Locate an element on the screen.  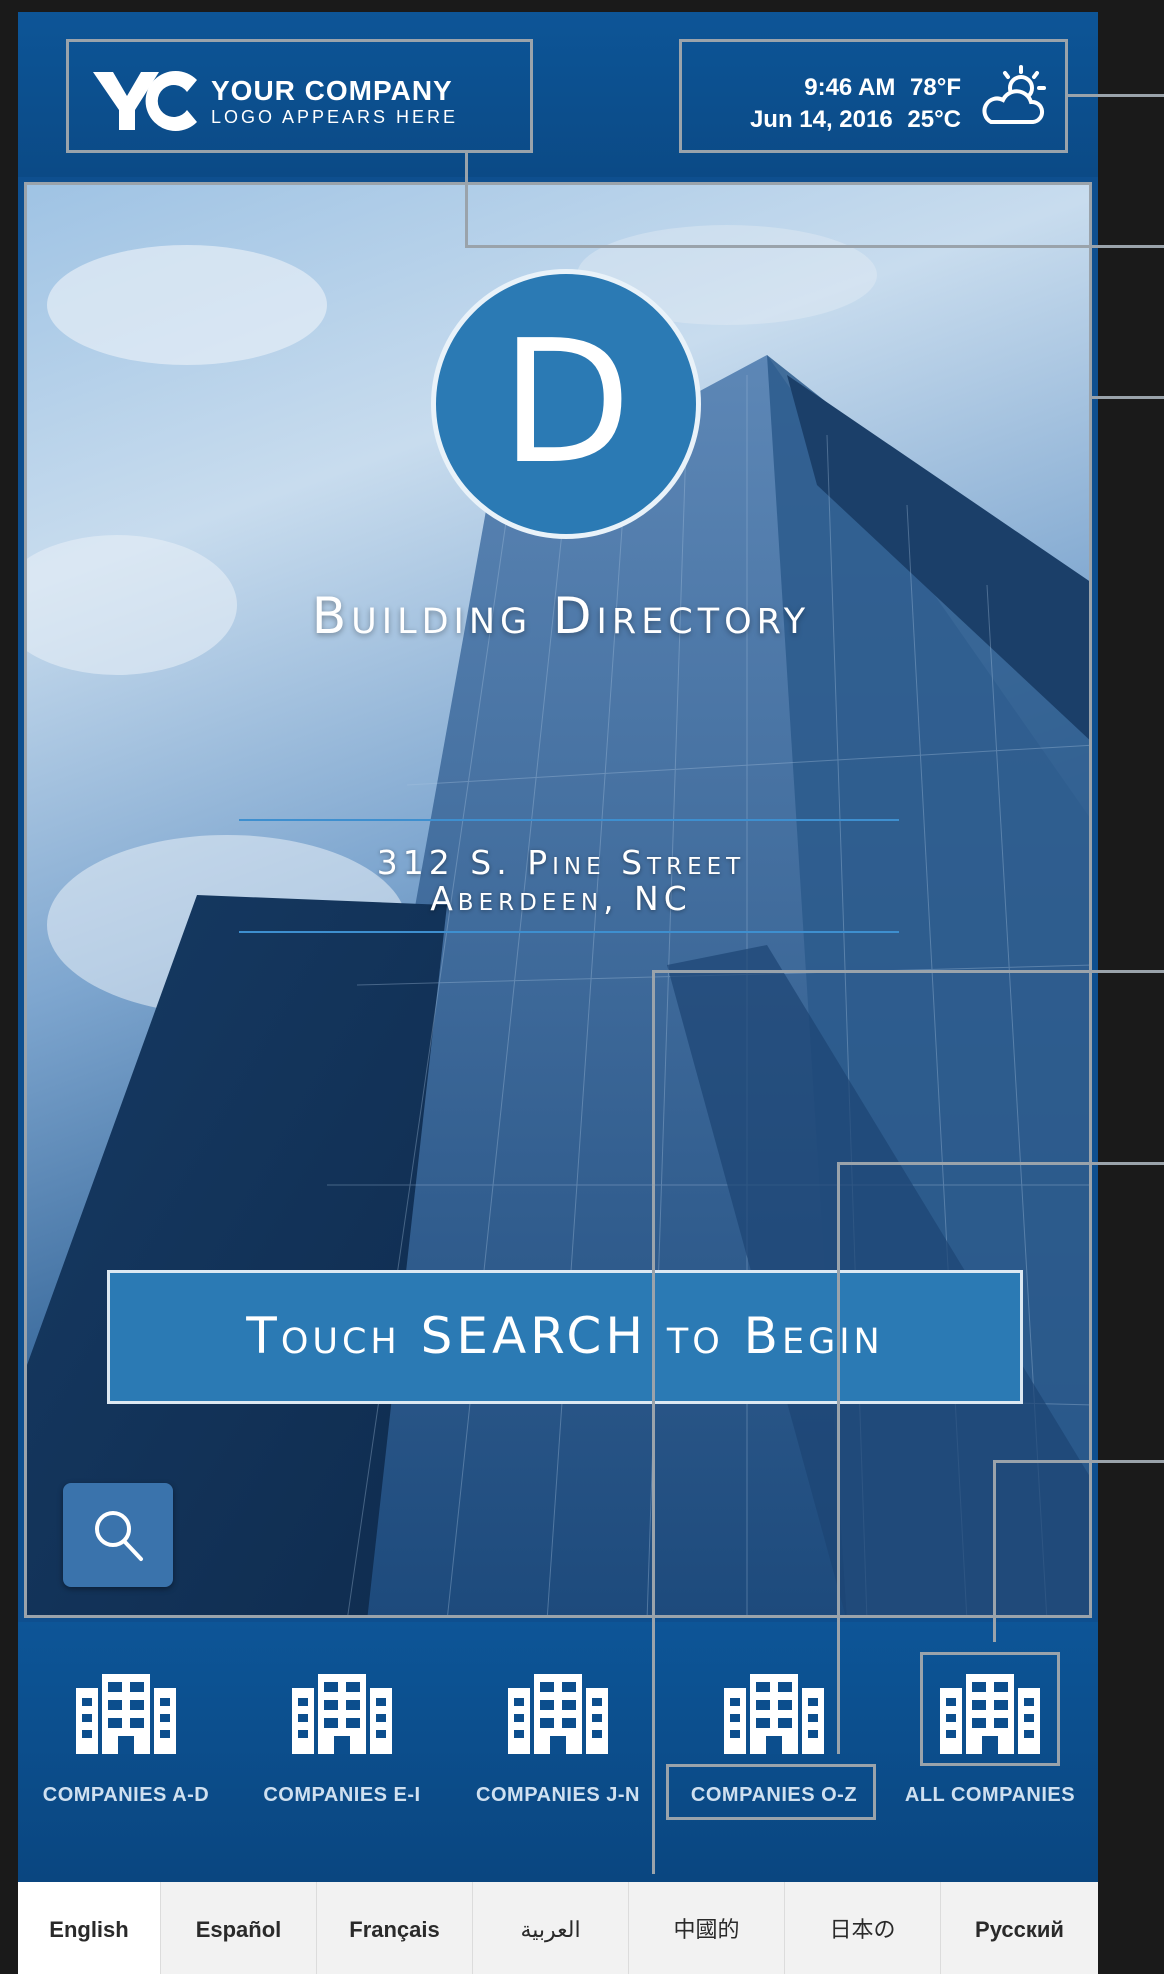
address-line-2: Aberdeen, NC is located at coordinates (561, 898).